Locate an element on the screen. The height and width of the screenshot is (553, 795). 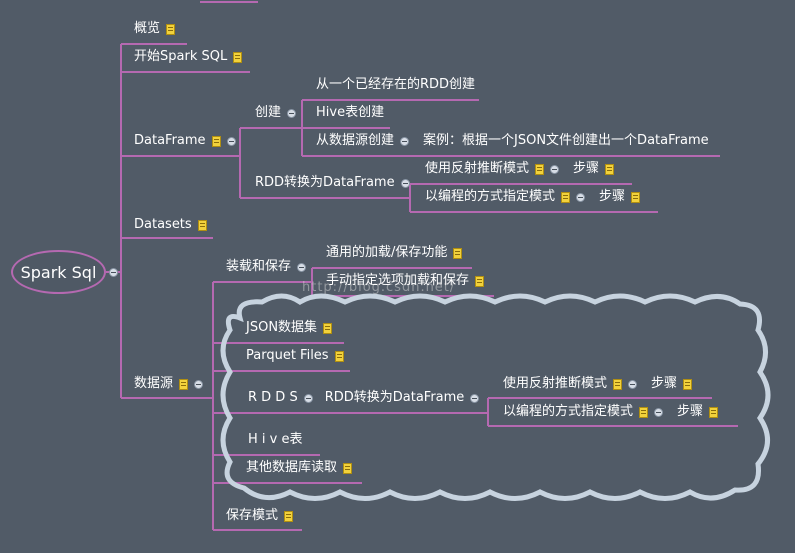
node-programmatic: 以编程的方式指定模式 步骤 is located at coordinates (533, 197).